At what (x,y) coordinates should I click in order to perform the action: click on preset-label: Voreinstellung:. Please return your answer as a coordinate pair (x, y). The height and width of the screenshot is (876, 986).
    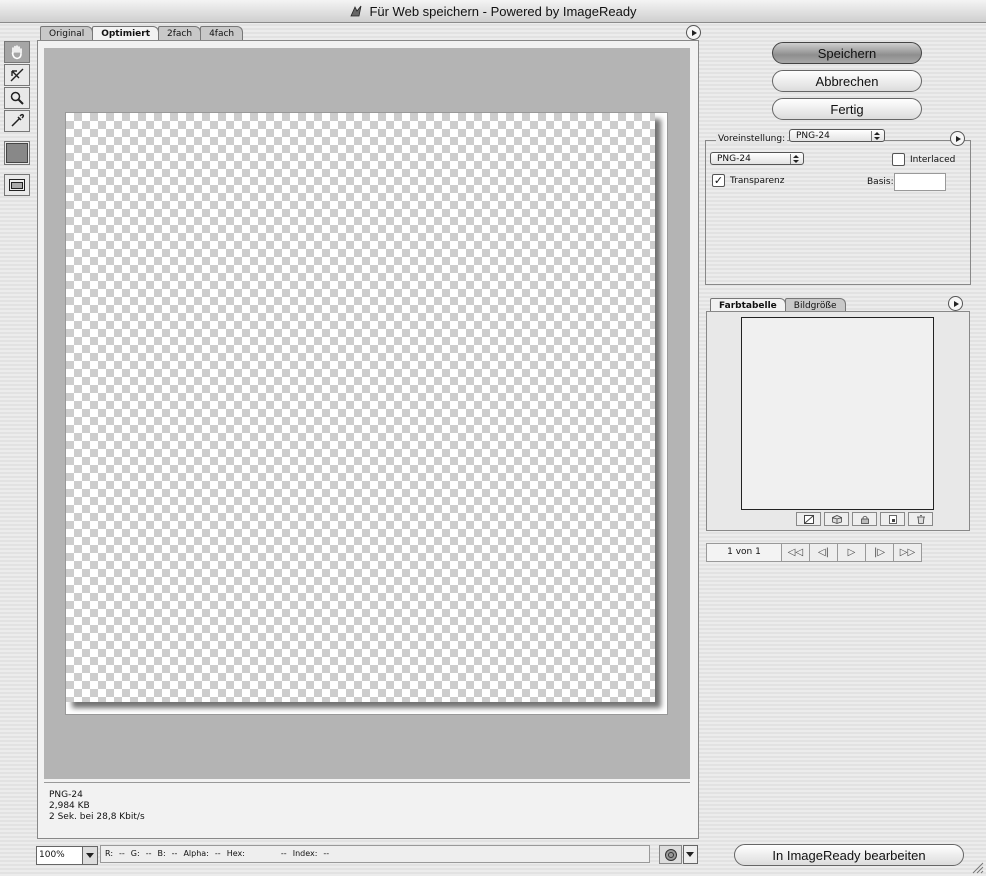
    Looking at the image, I should click on (752, 139).